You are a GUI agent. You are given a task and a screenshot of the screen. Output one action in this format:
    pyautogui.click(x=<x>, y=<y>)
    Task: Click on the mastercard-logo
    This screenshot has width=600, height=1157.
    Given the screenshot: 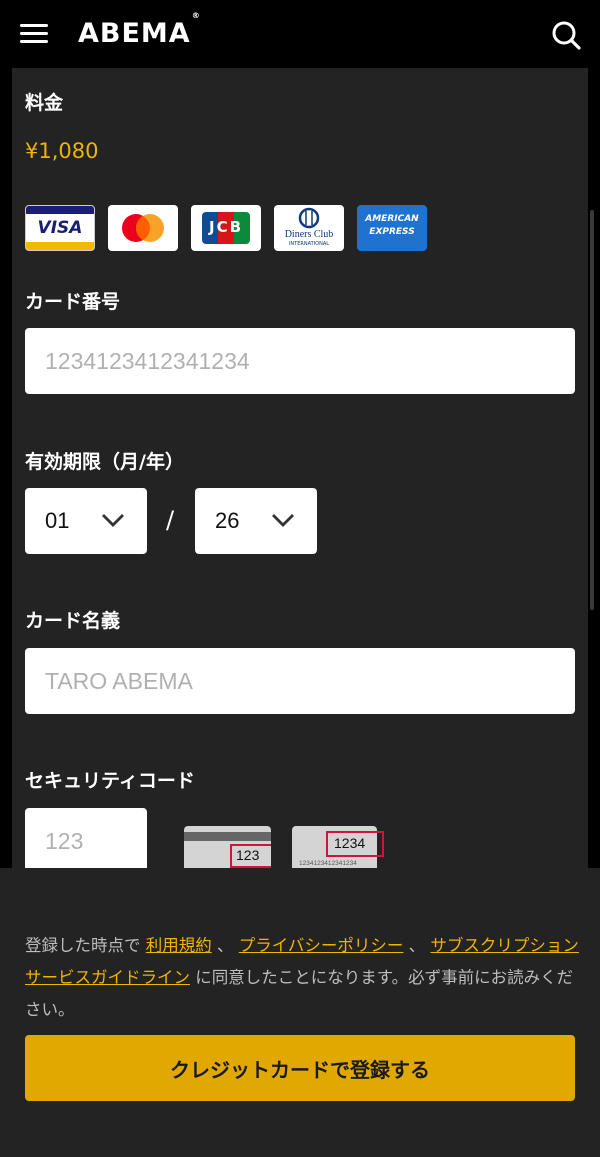 What is the action you would take?
    pyautogui.click(x=143, y=228)
    